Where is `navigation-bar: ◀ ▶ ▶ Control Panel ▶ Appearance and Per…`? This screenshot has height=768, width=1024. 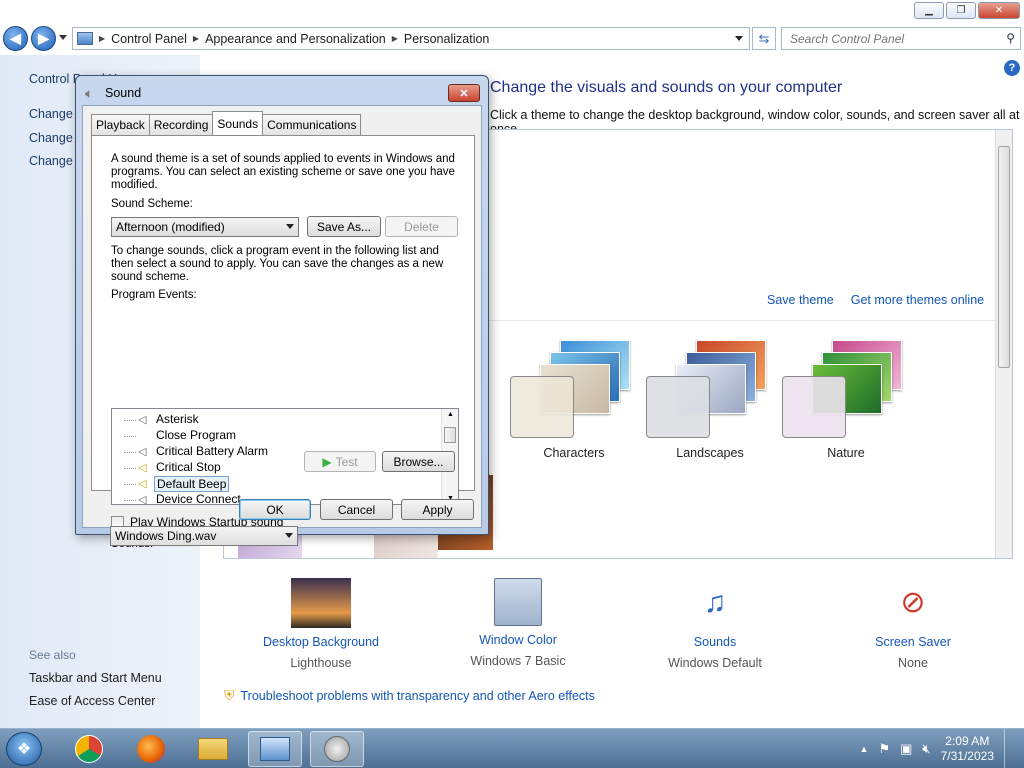
navigation-bar: ◀ ▶ ▶ Control Panel ▶ Appearance and Per… is located at coordinates (512, 39).